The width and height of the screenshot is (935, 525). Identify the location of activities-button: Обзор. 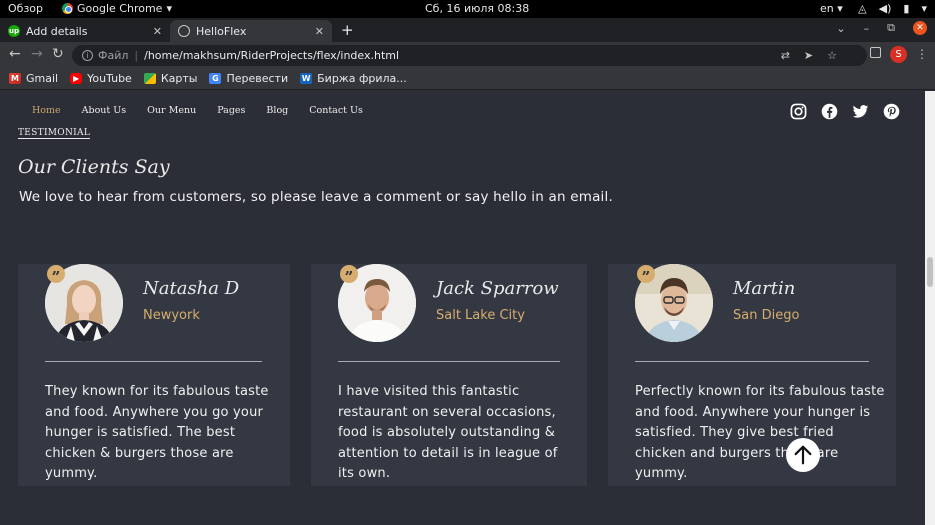
(25, 8).